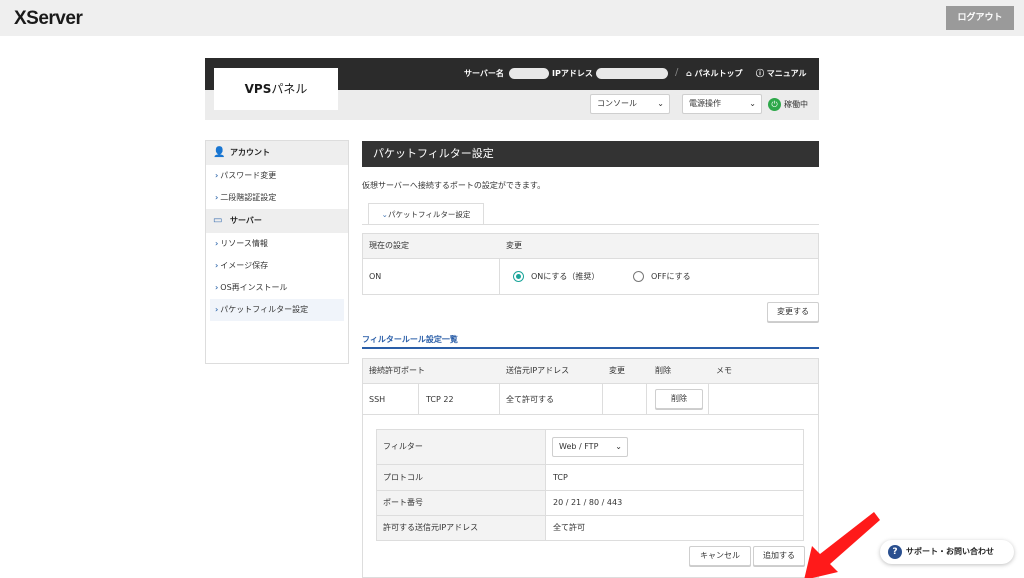  Describe the element at coordinates (590, 447) in the screenshot. I see `filter-select: Web / FTP ⌄` at that location.